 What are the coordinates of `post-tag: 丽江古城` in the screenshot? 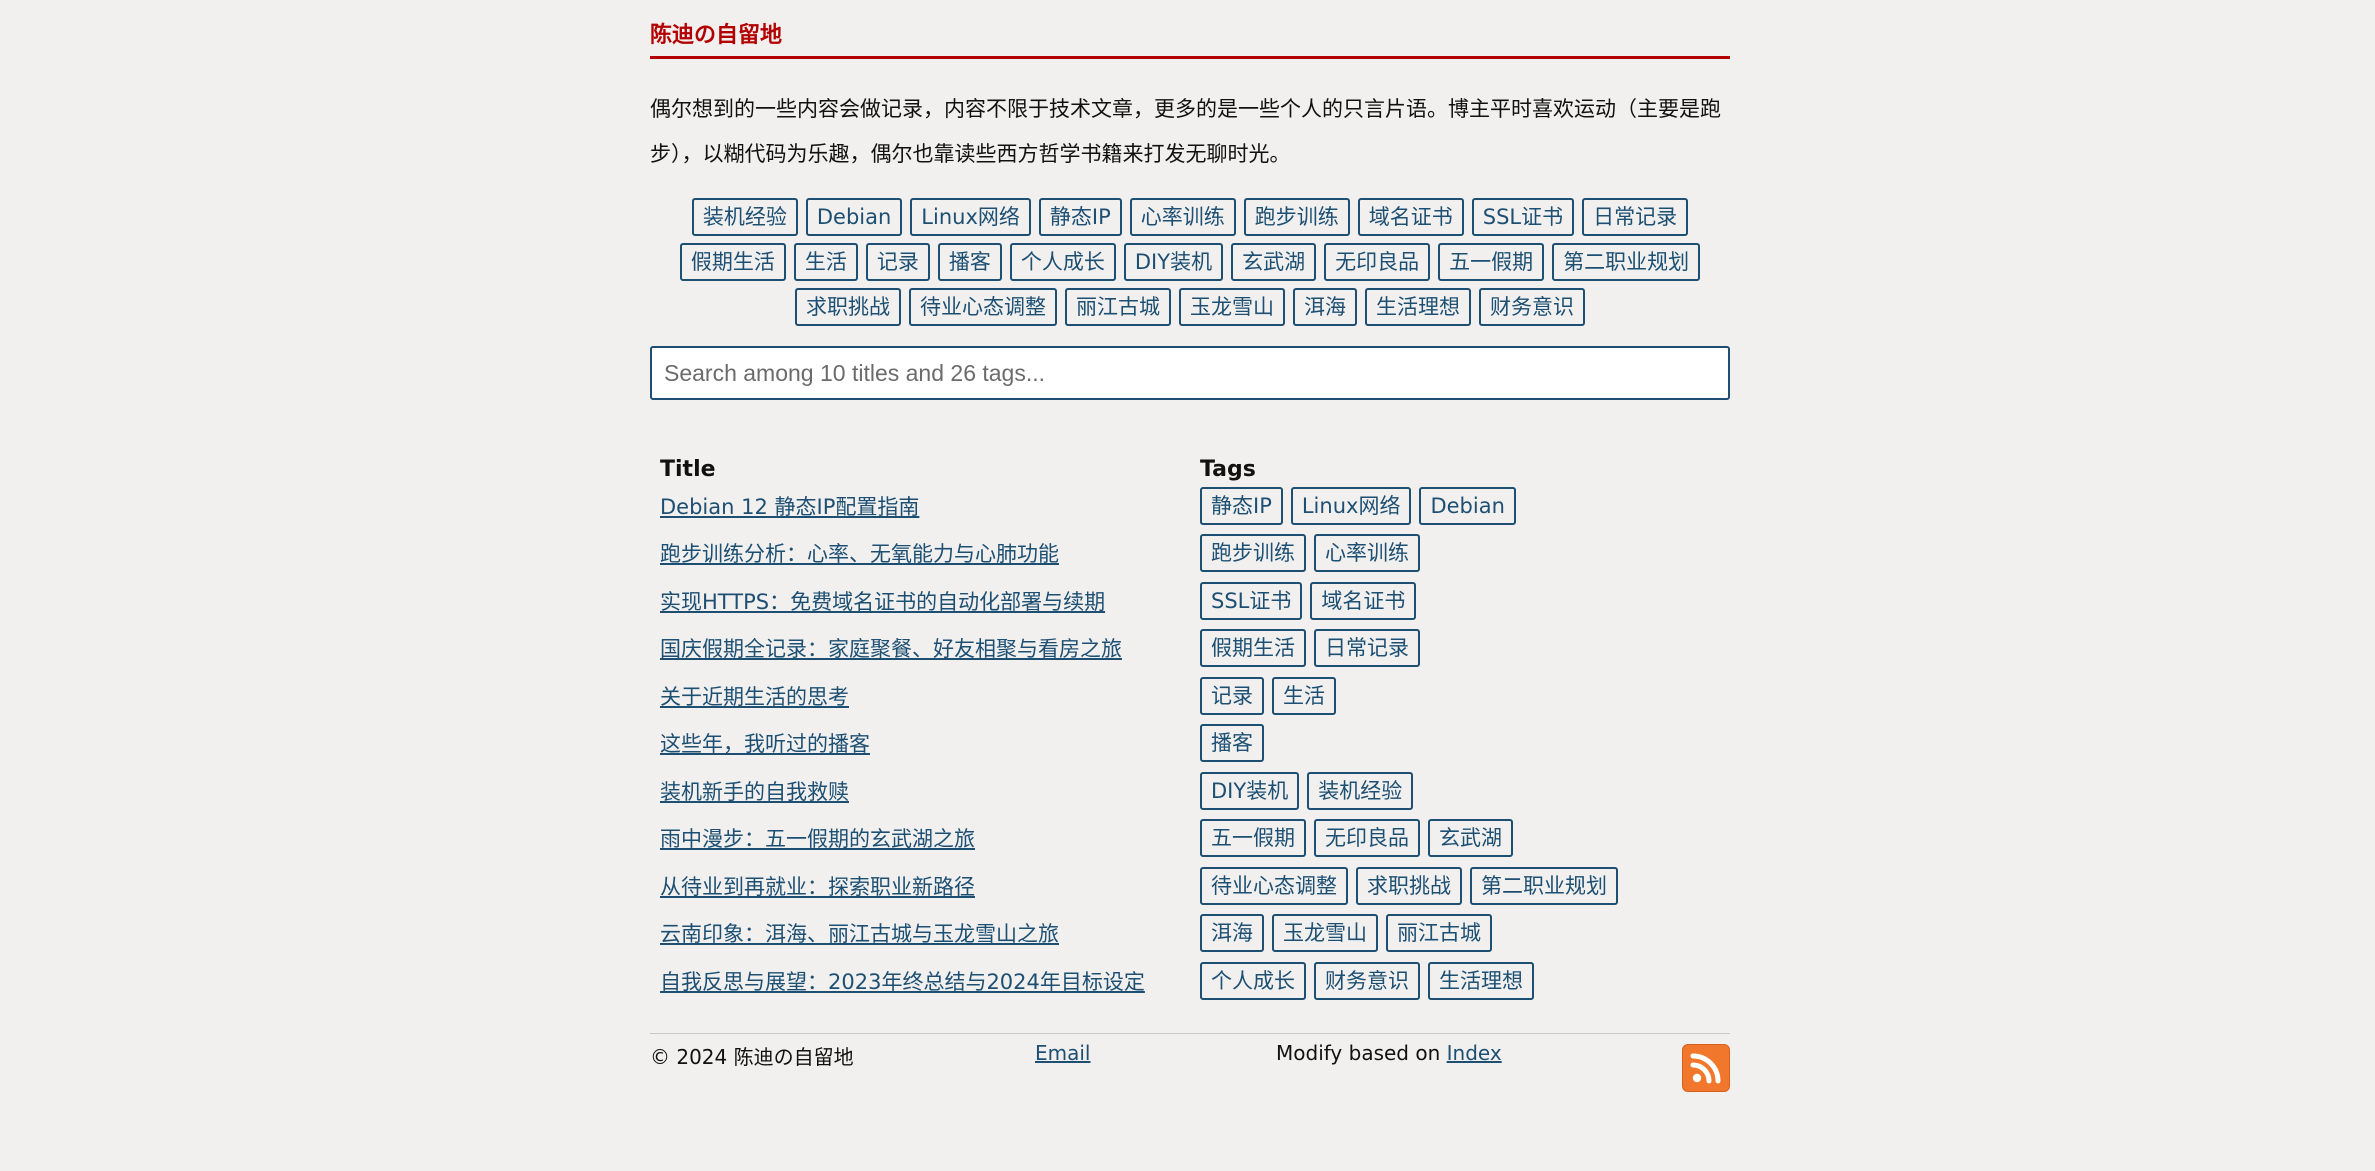 It's located at (1439, 933).